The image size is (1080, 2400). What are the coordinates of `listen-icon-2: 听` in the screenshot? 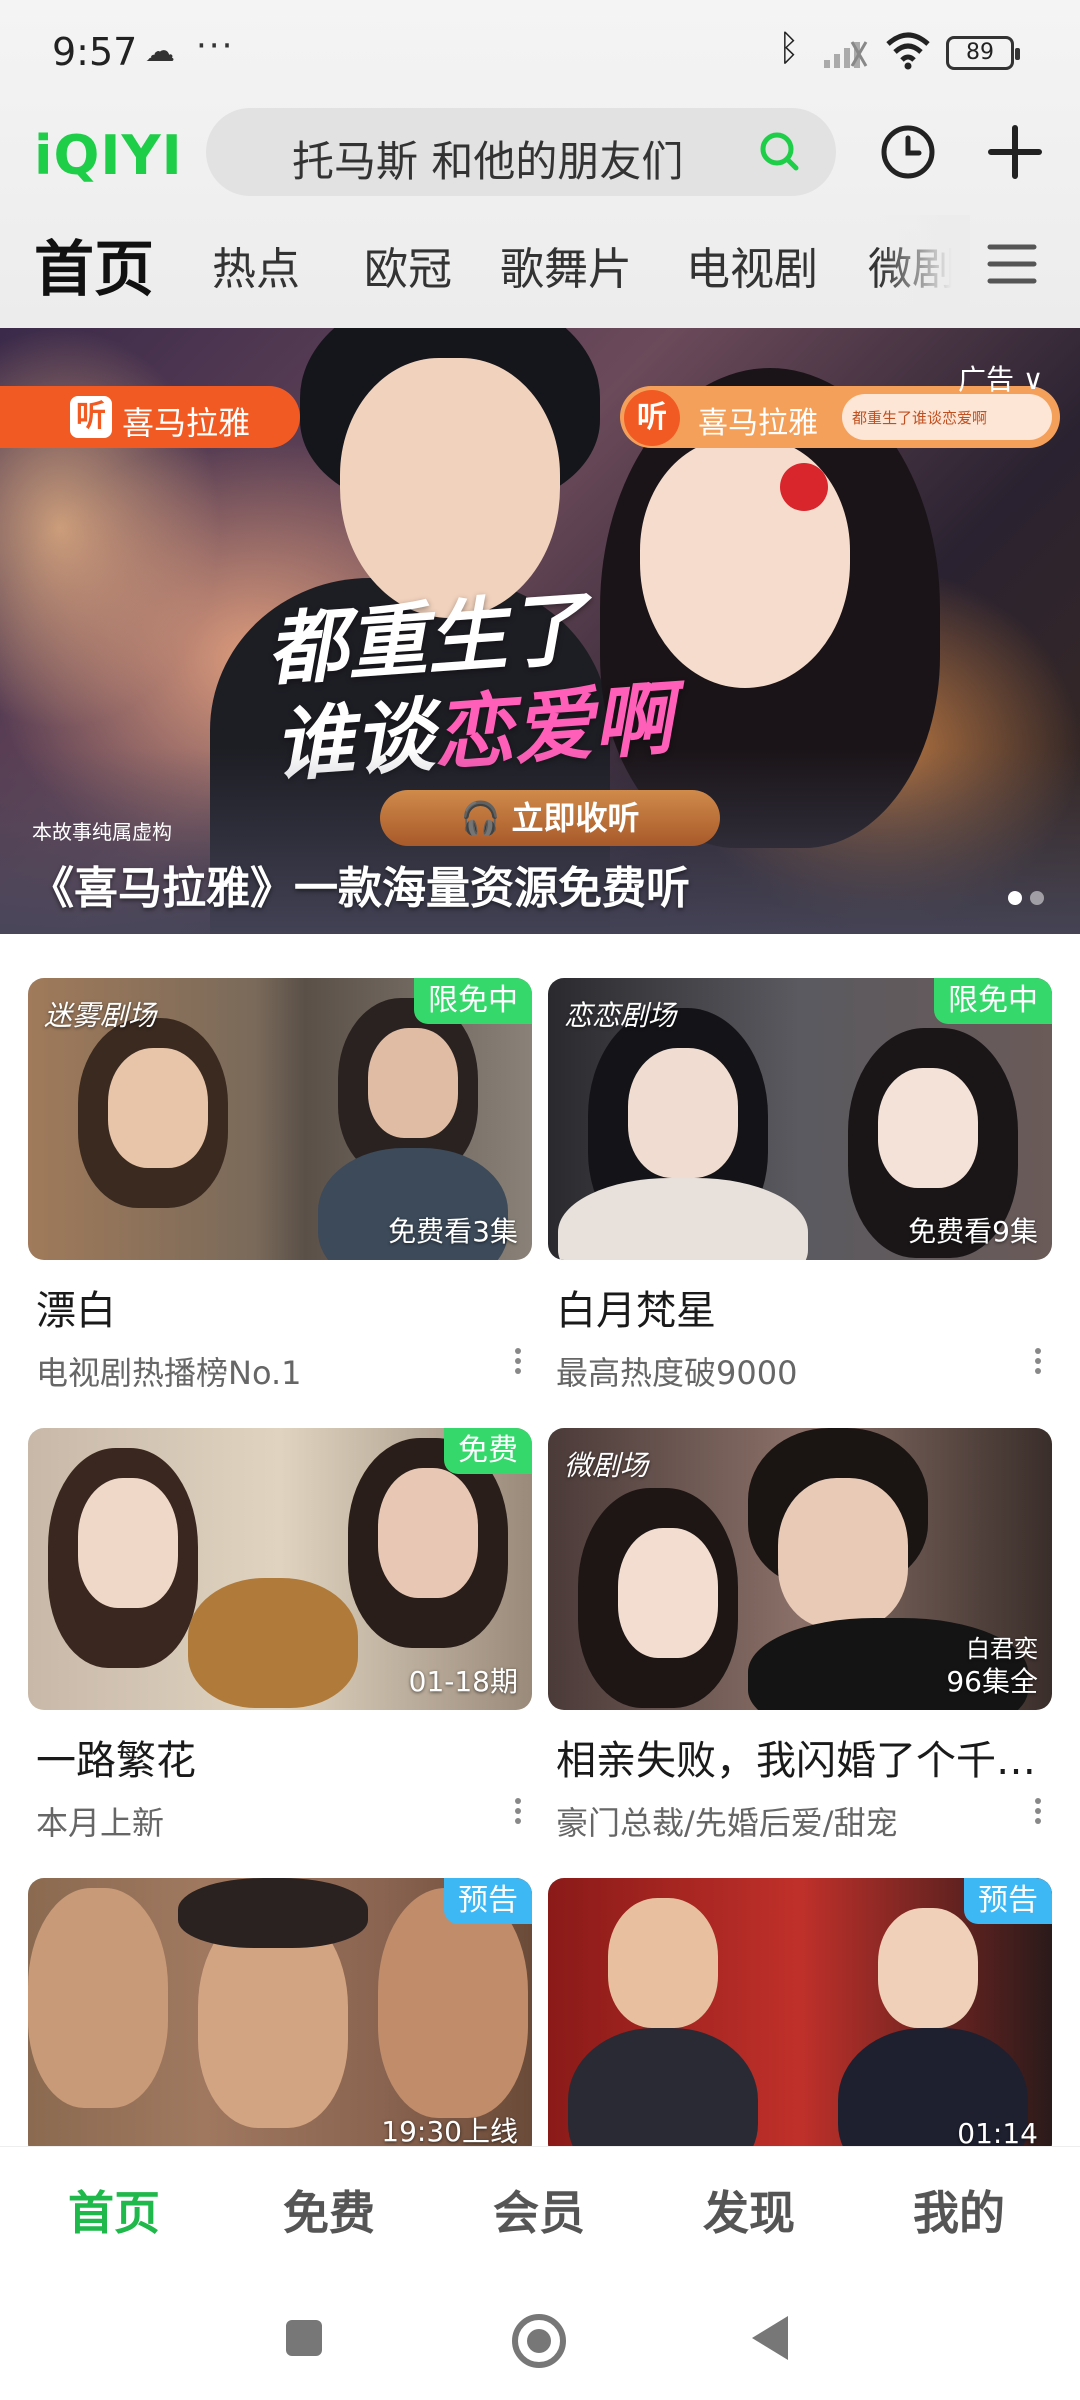 It's located at (652, 418).